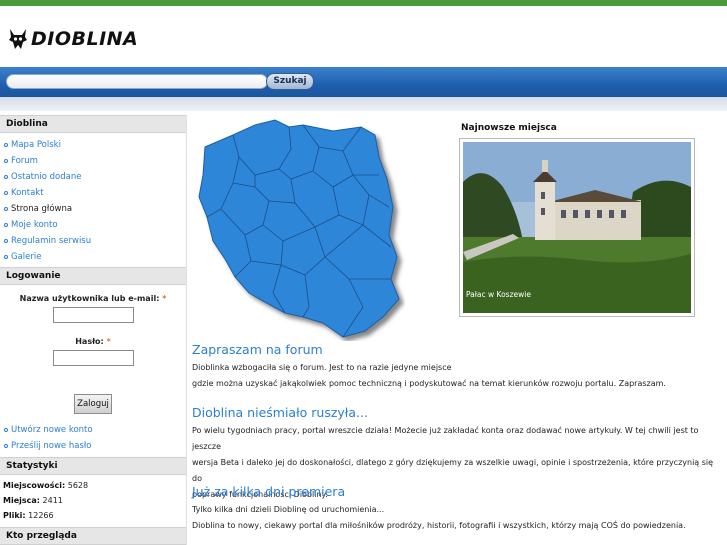  I want to click on stat-value: 12266, so click(41, 515).